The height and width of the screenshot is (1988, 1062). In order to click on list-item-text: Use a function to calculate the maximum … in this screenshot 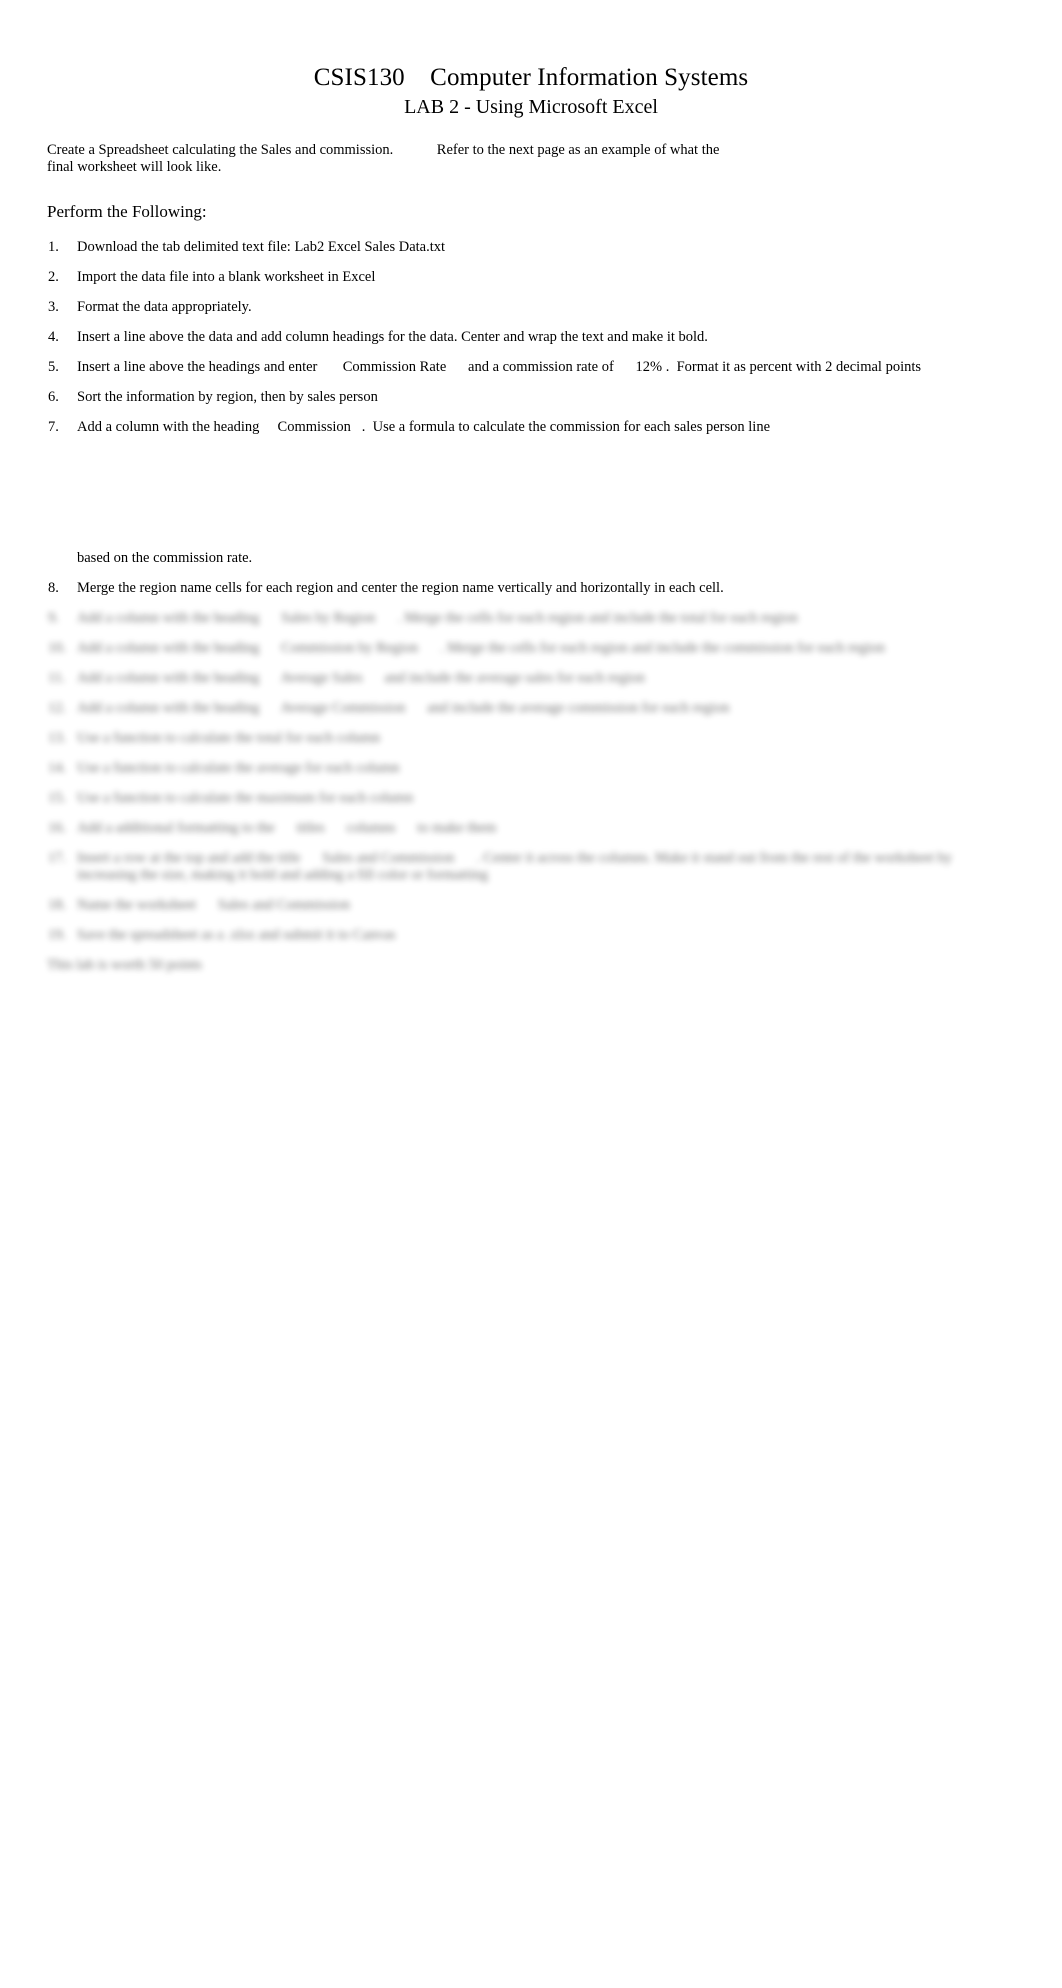, I will do `click(245, 798)`.